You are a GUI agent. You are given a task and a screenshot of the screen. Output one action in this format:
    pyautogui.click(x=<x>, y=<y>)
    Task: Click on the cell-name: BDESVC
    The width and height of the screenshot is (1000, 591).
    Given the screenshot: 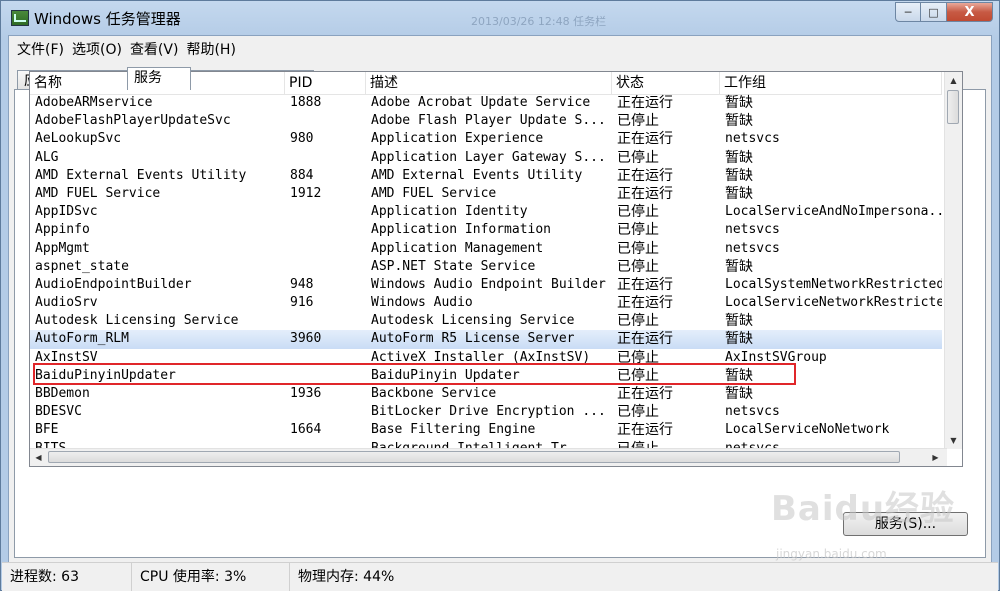 What is the action you would take?
    pyautogui.click(x=58, y=412)
    